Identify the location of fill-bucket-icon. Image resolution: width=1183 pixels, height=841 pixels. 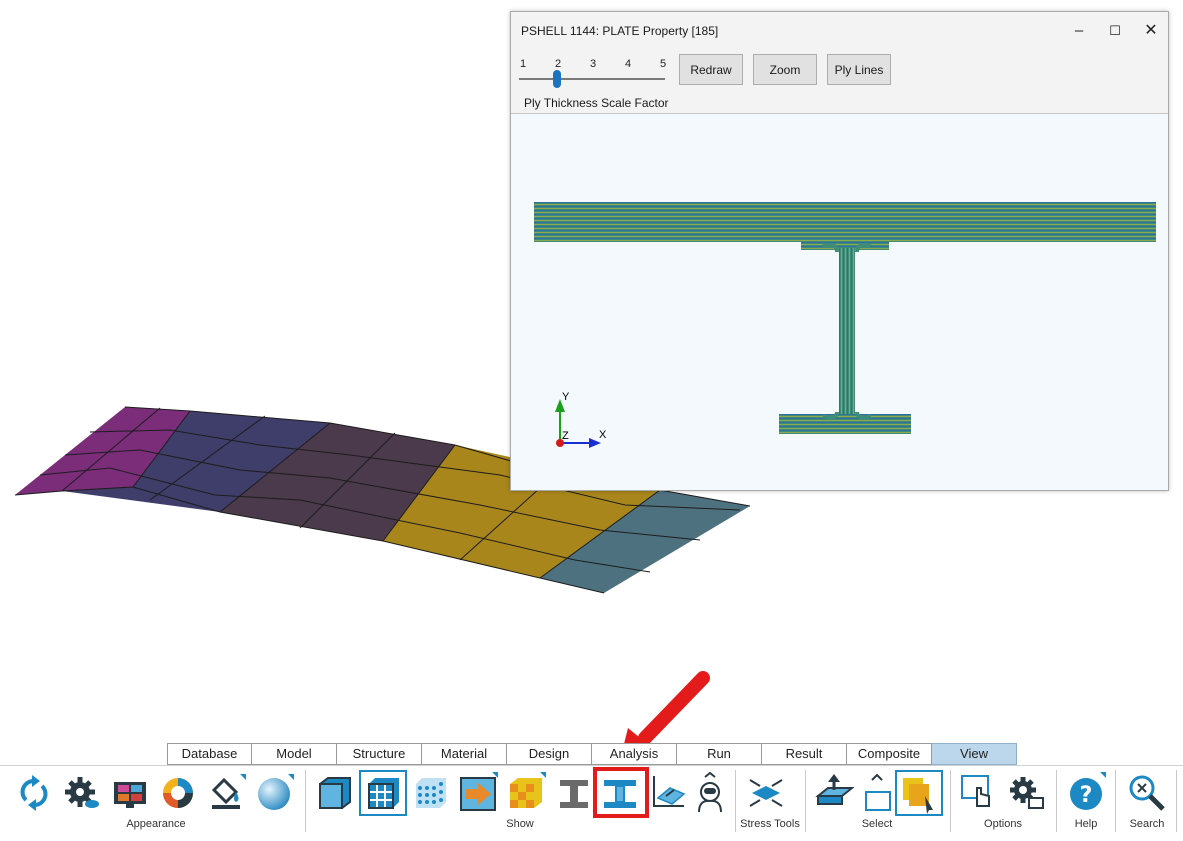
(226, 793).